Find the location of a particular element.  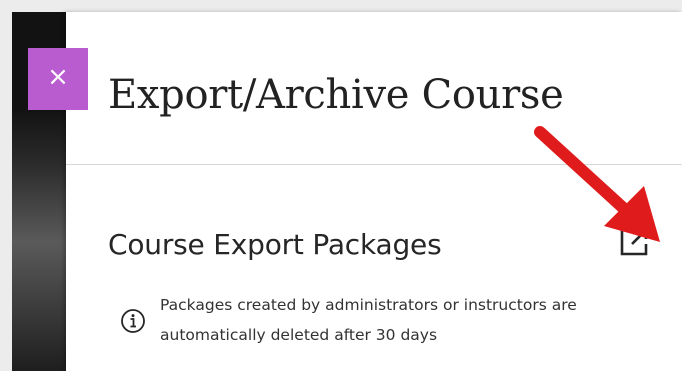

close-icon: × is located at coordinates (58, 77).